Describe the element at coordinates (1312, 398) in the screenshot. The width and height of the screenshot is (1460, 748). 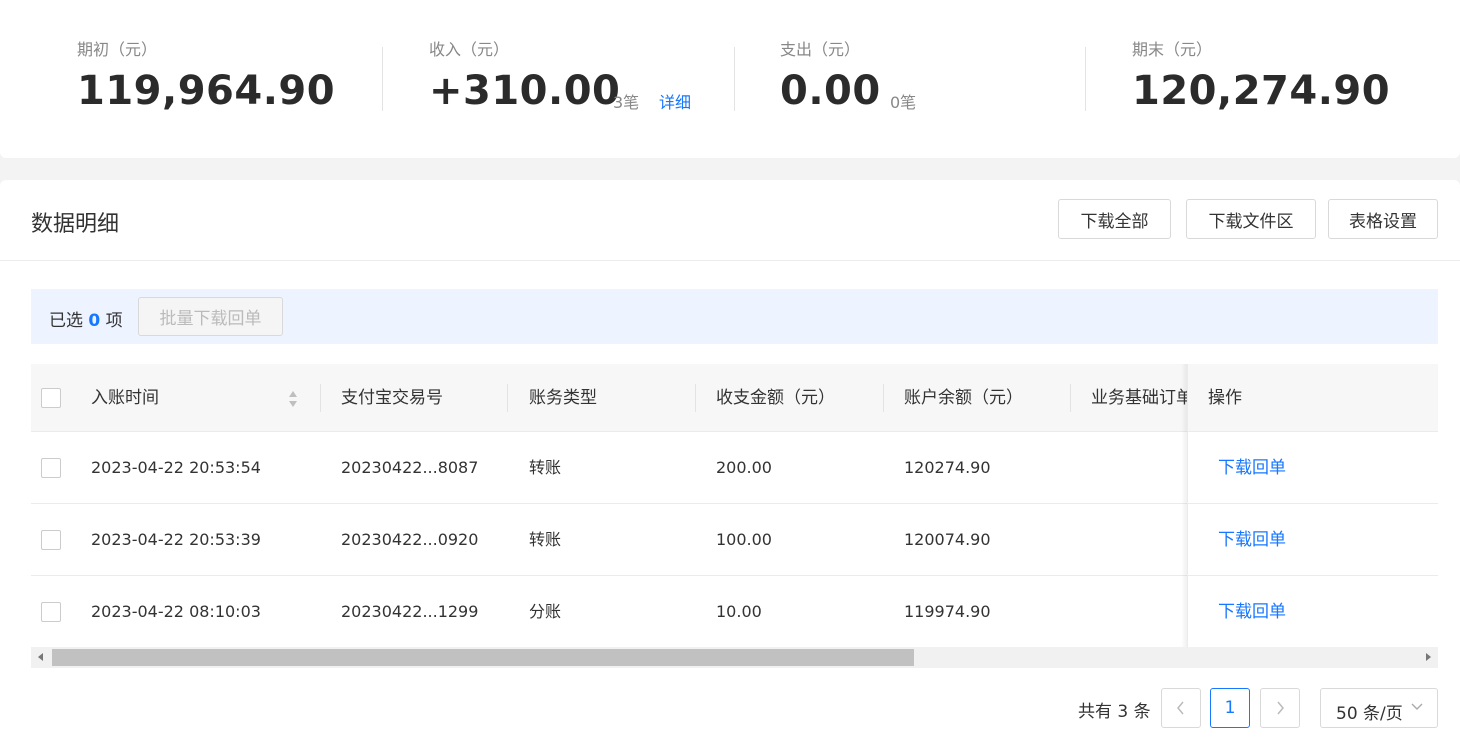
I see `ops-header: 操作` at that location.